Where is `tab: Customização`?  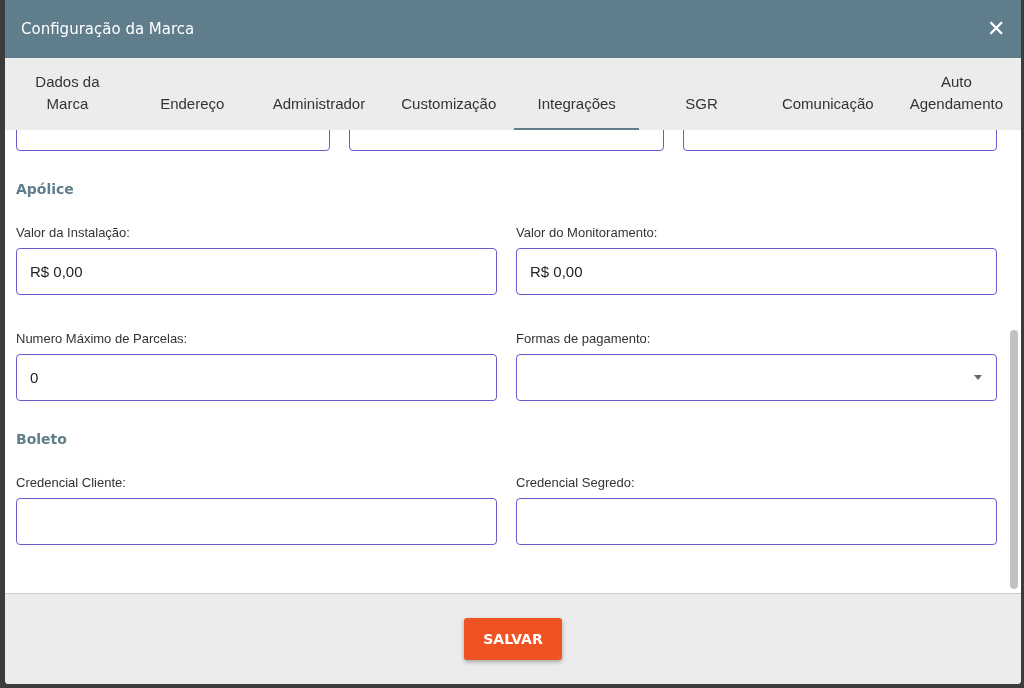
tab: Customização is located at coordinates (449, 94).